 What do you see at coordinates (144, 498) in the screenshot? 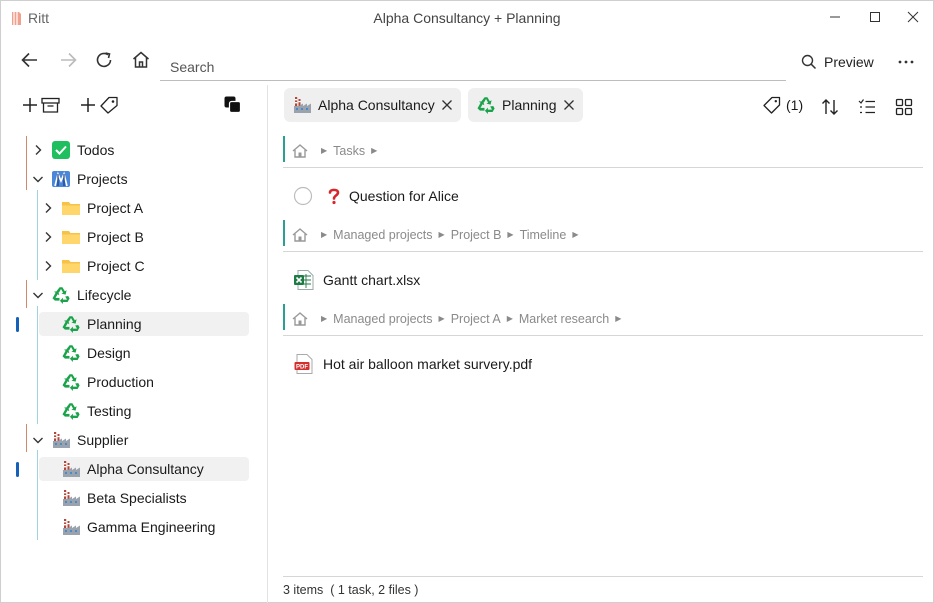
I see `tree-item-beta-specialists: Beta Specialists` at bounding box center [144, 498].